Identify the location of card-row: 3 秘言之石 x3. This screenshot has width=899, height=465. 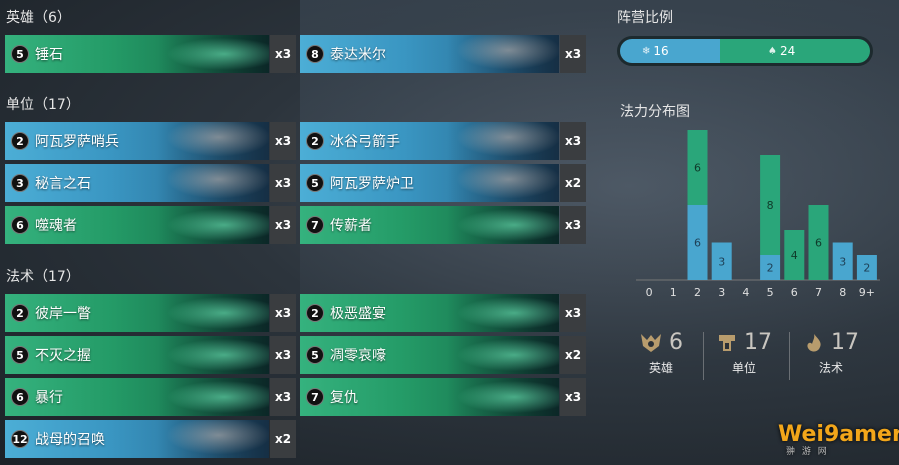
(150, 183).